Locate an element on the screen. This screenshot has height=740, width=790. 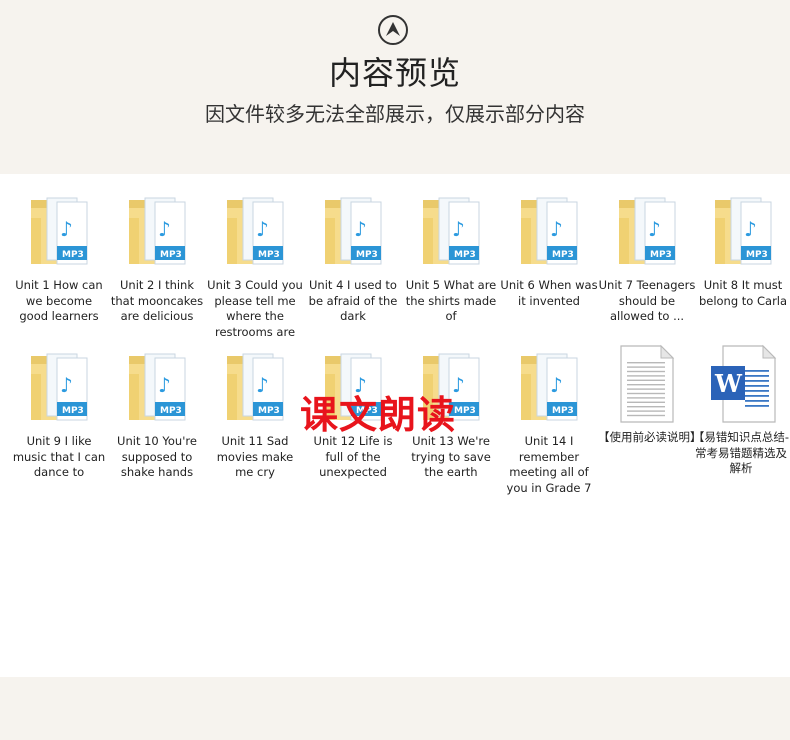
page-subtitle: 因文件较多无法全部展示，仅展示部分内容 is located at coordinates (395, 114).